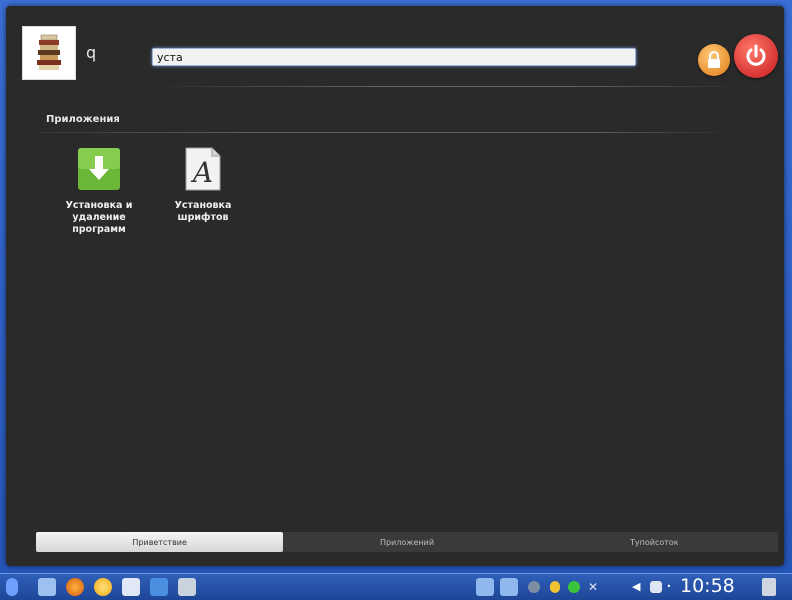 The height and width of the screenshot is (600, 792). What do you see at coordinates (83, 119) in the screenshot?
I see `section-title: Приложения` at bounding box center [83, 119].